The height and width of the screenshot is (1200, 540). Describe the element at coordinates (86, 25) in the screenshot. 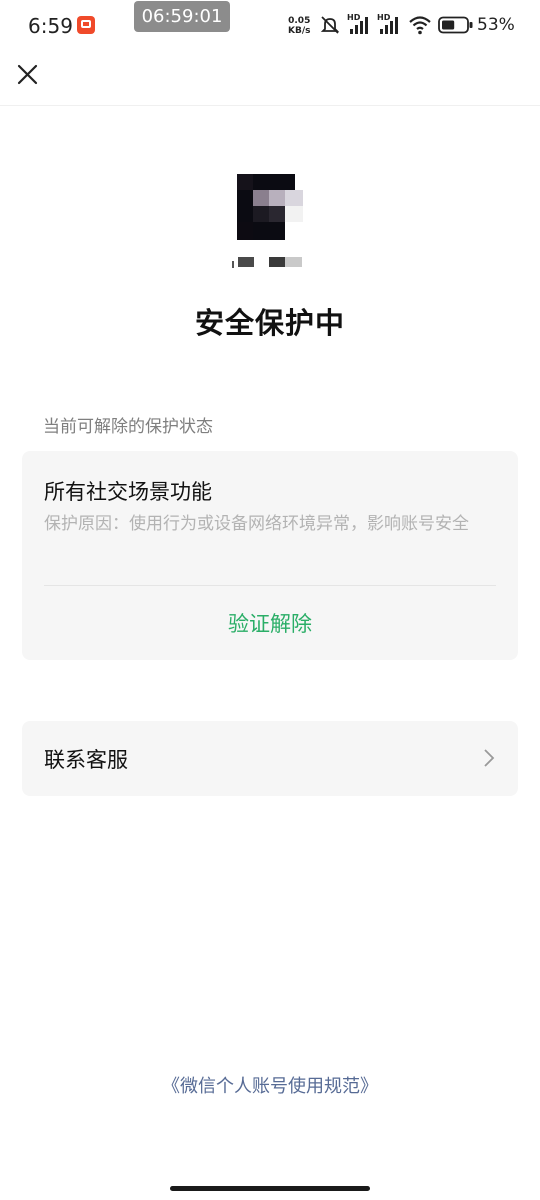

I see `app-notification-icon` at that location.